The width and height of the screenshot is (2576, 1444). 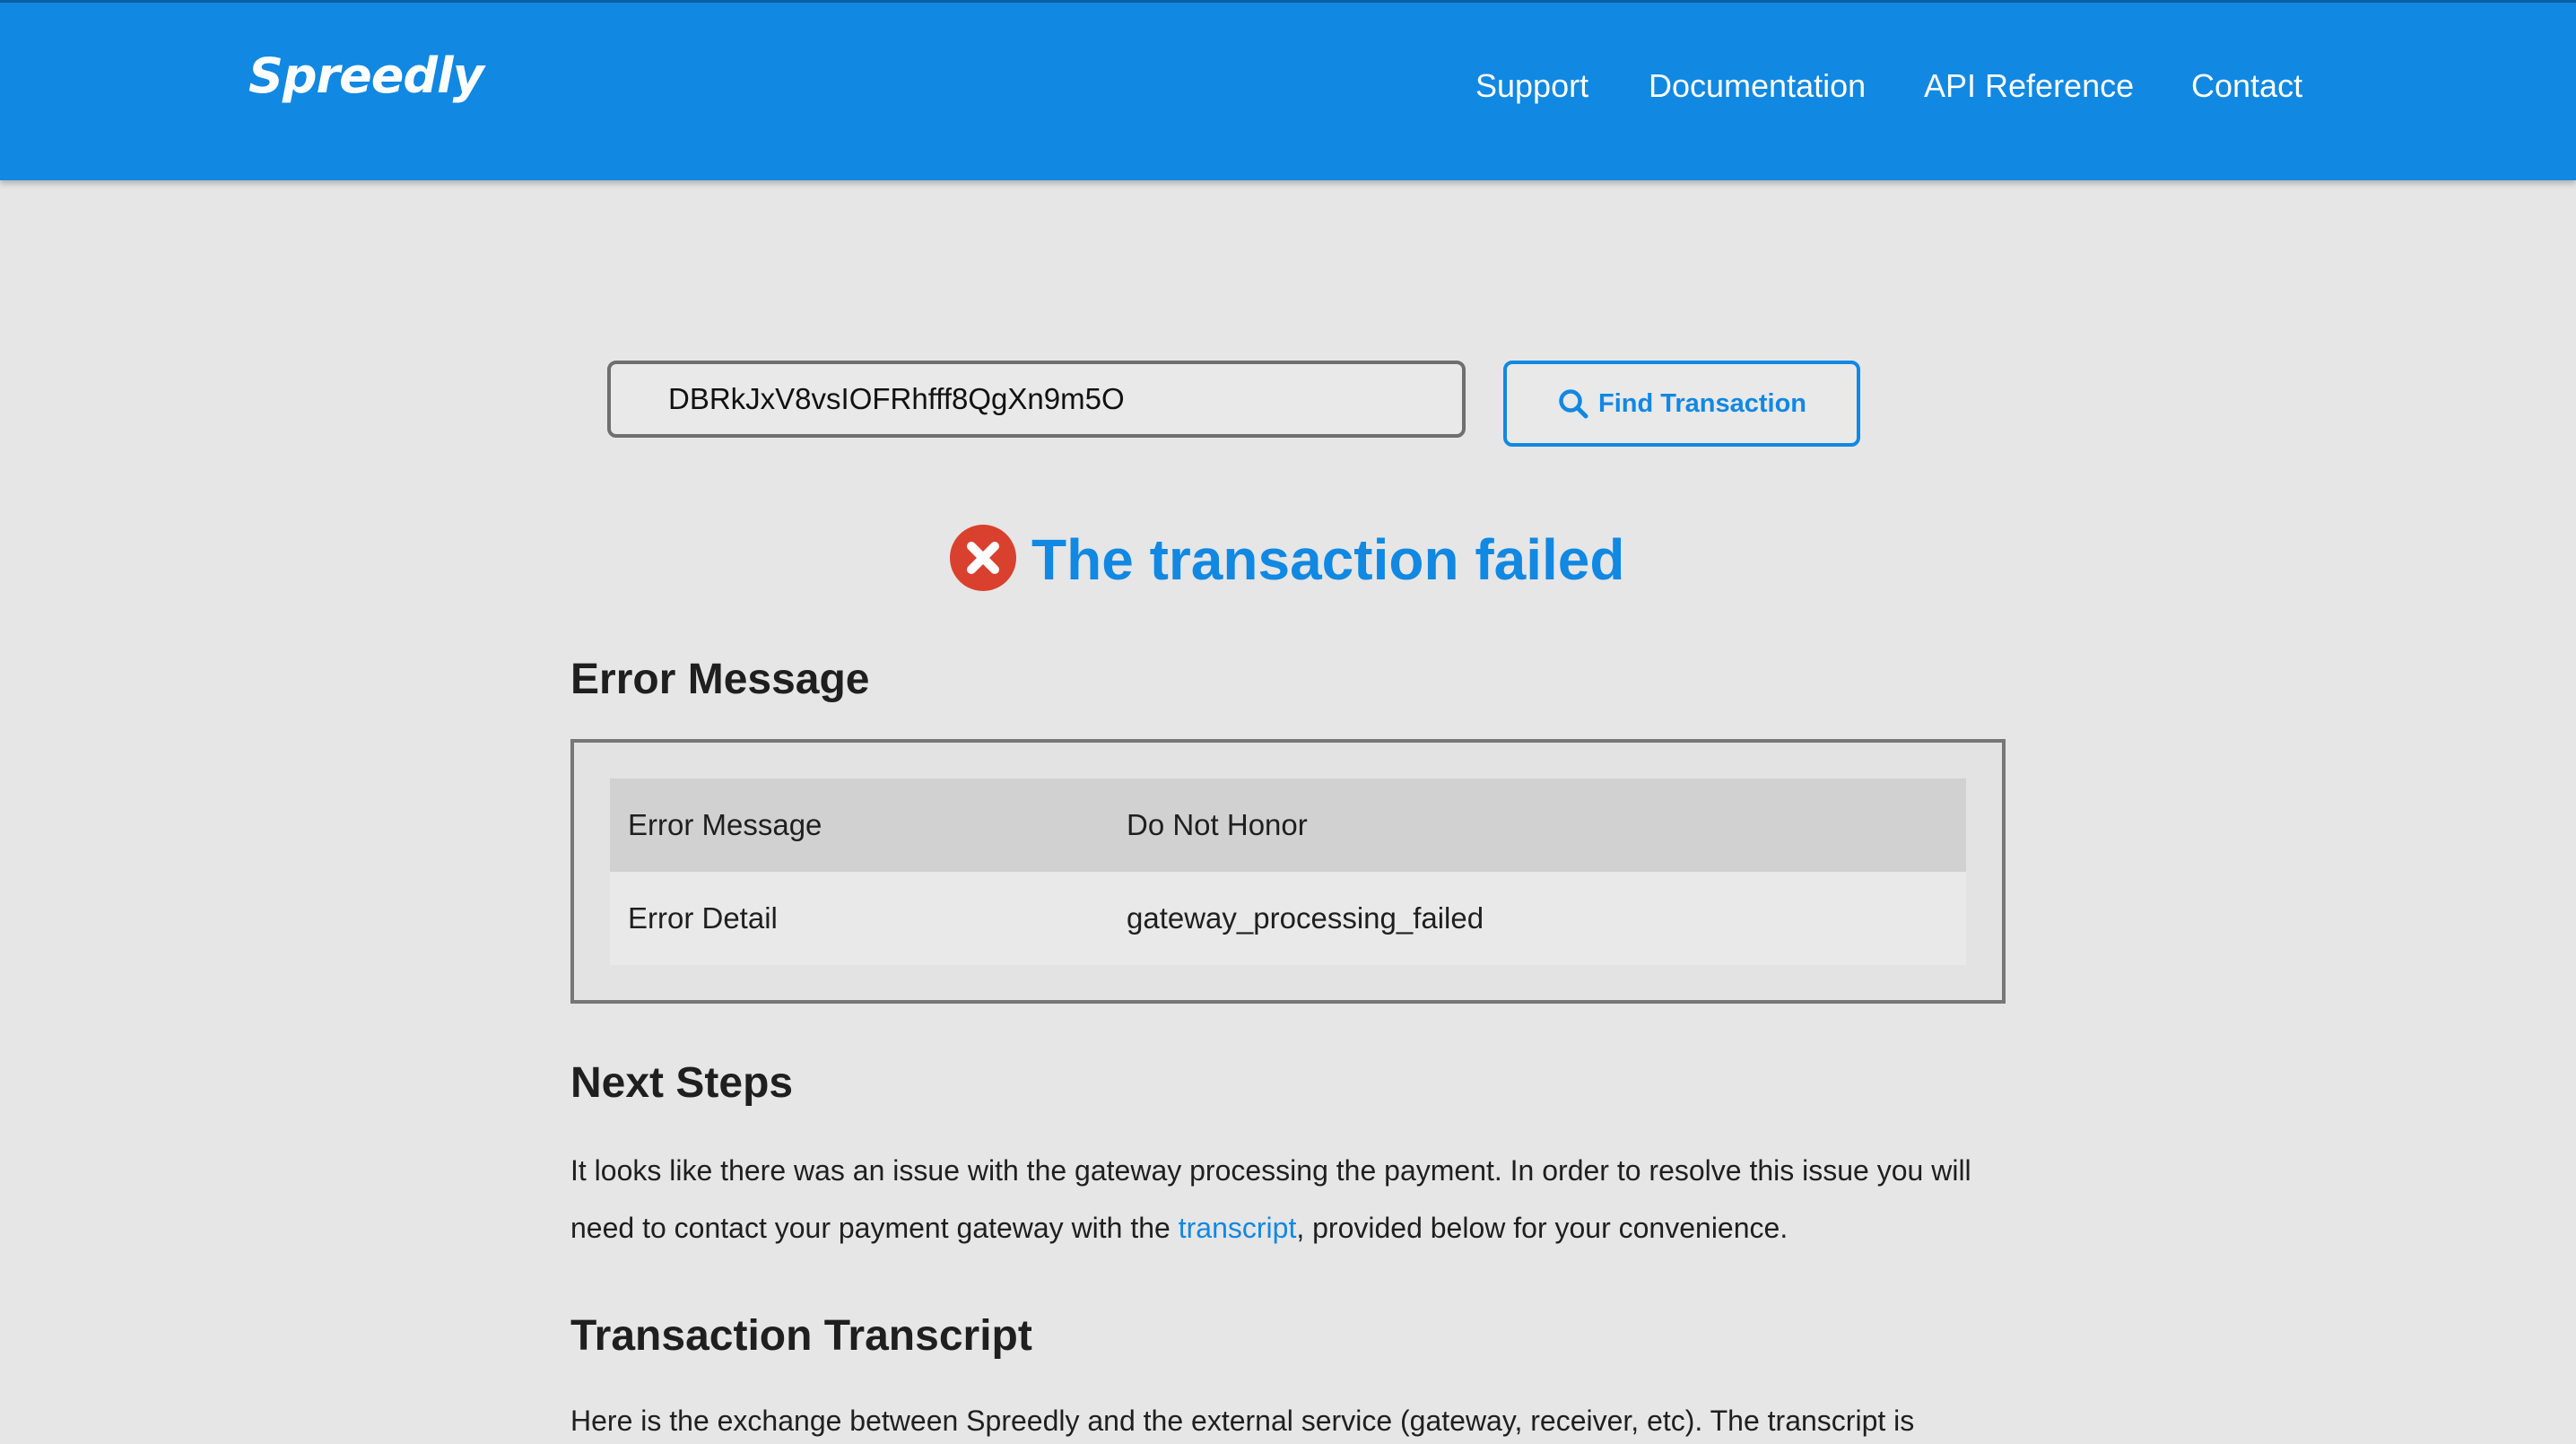 I want to click on table-row: Error Detail gateway_processing_failed, so click(x=1288, y=918).